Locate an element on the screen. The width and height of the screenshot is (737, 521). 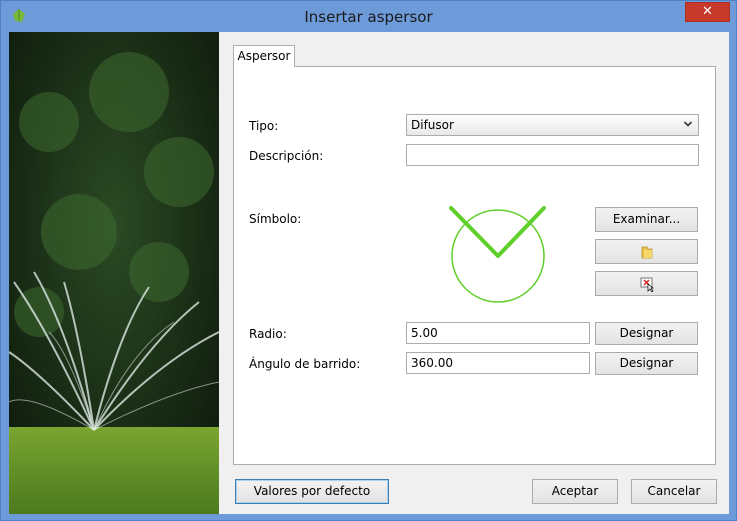
window-title: Insertar aspersor is located at coordinates (368, 17).